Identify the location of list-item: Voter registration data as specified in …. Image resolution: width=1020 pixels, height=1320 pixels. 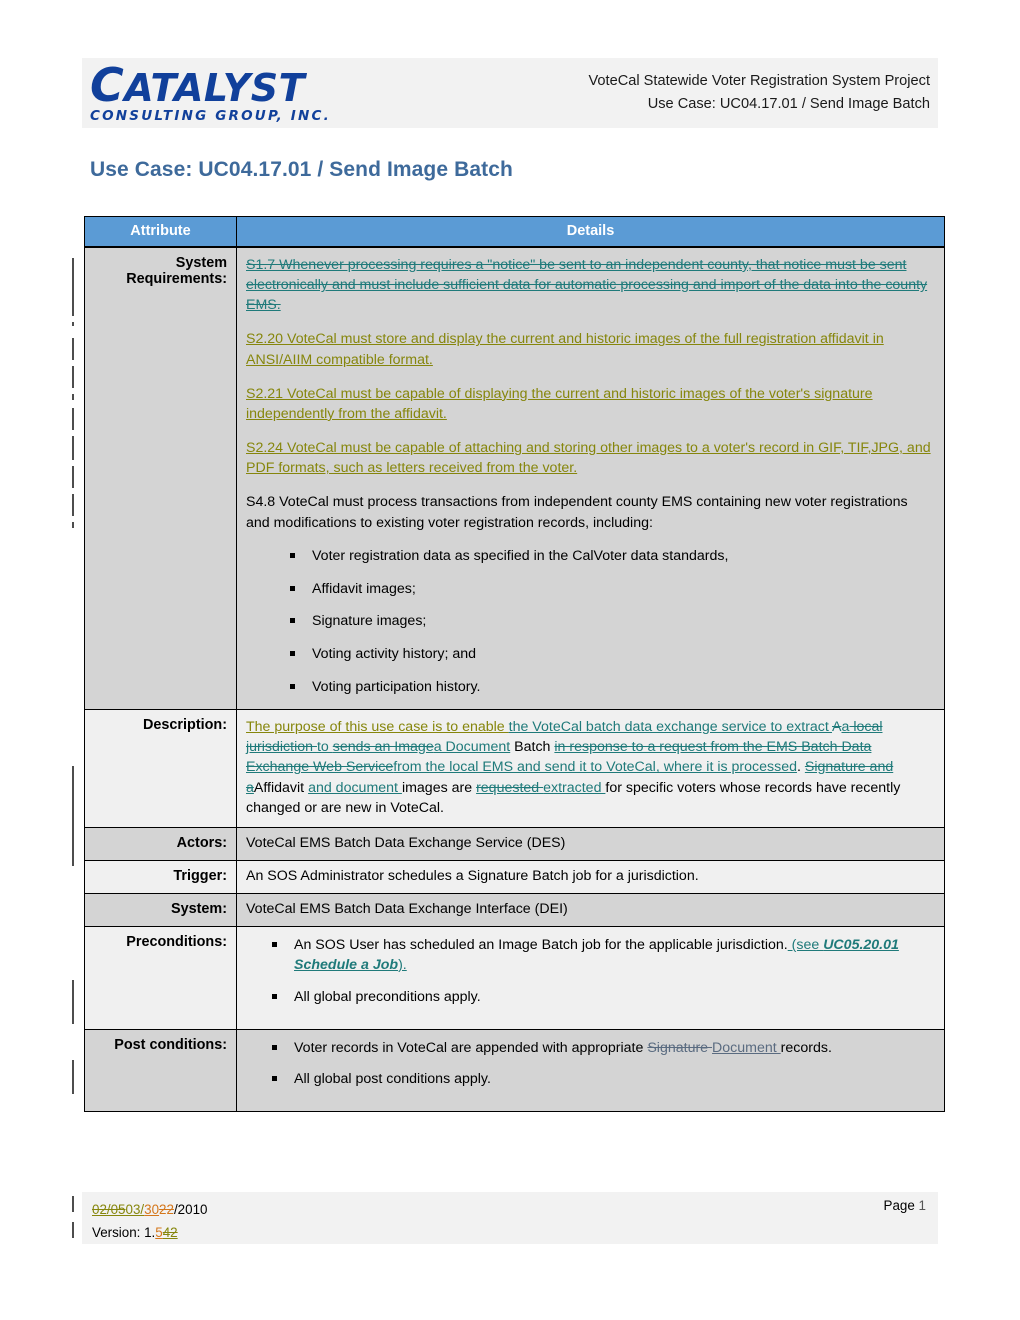
(612, 557).